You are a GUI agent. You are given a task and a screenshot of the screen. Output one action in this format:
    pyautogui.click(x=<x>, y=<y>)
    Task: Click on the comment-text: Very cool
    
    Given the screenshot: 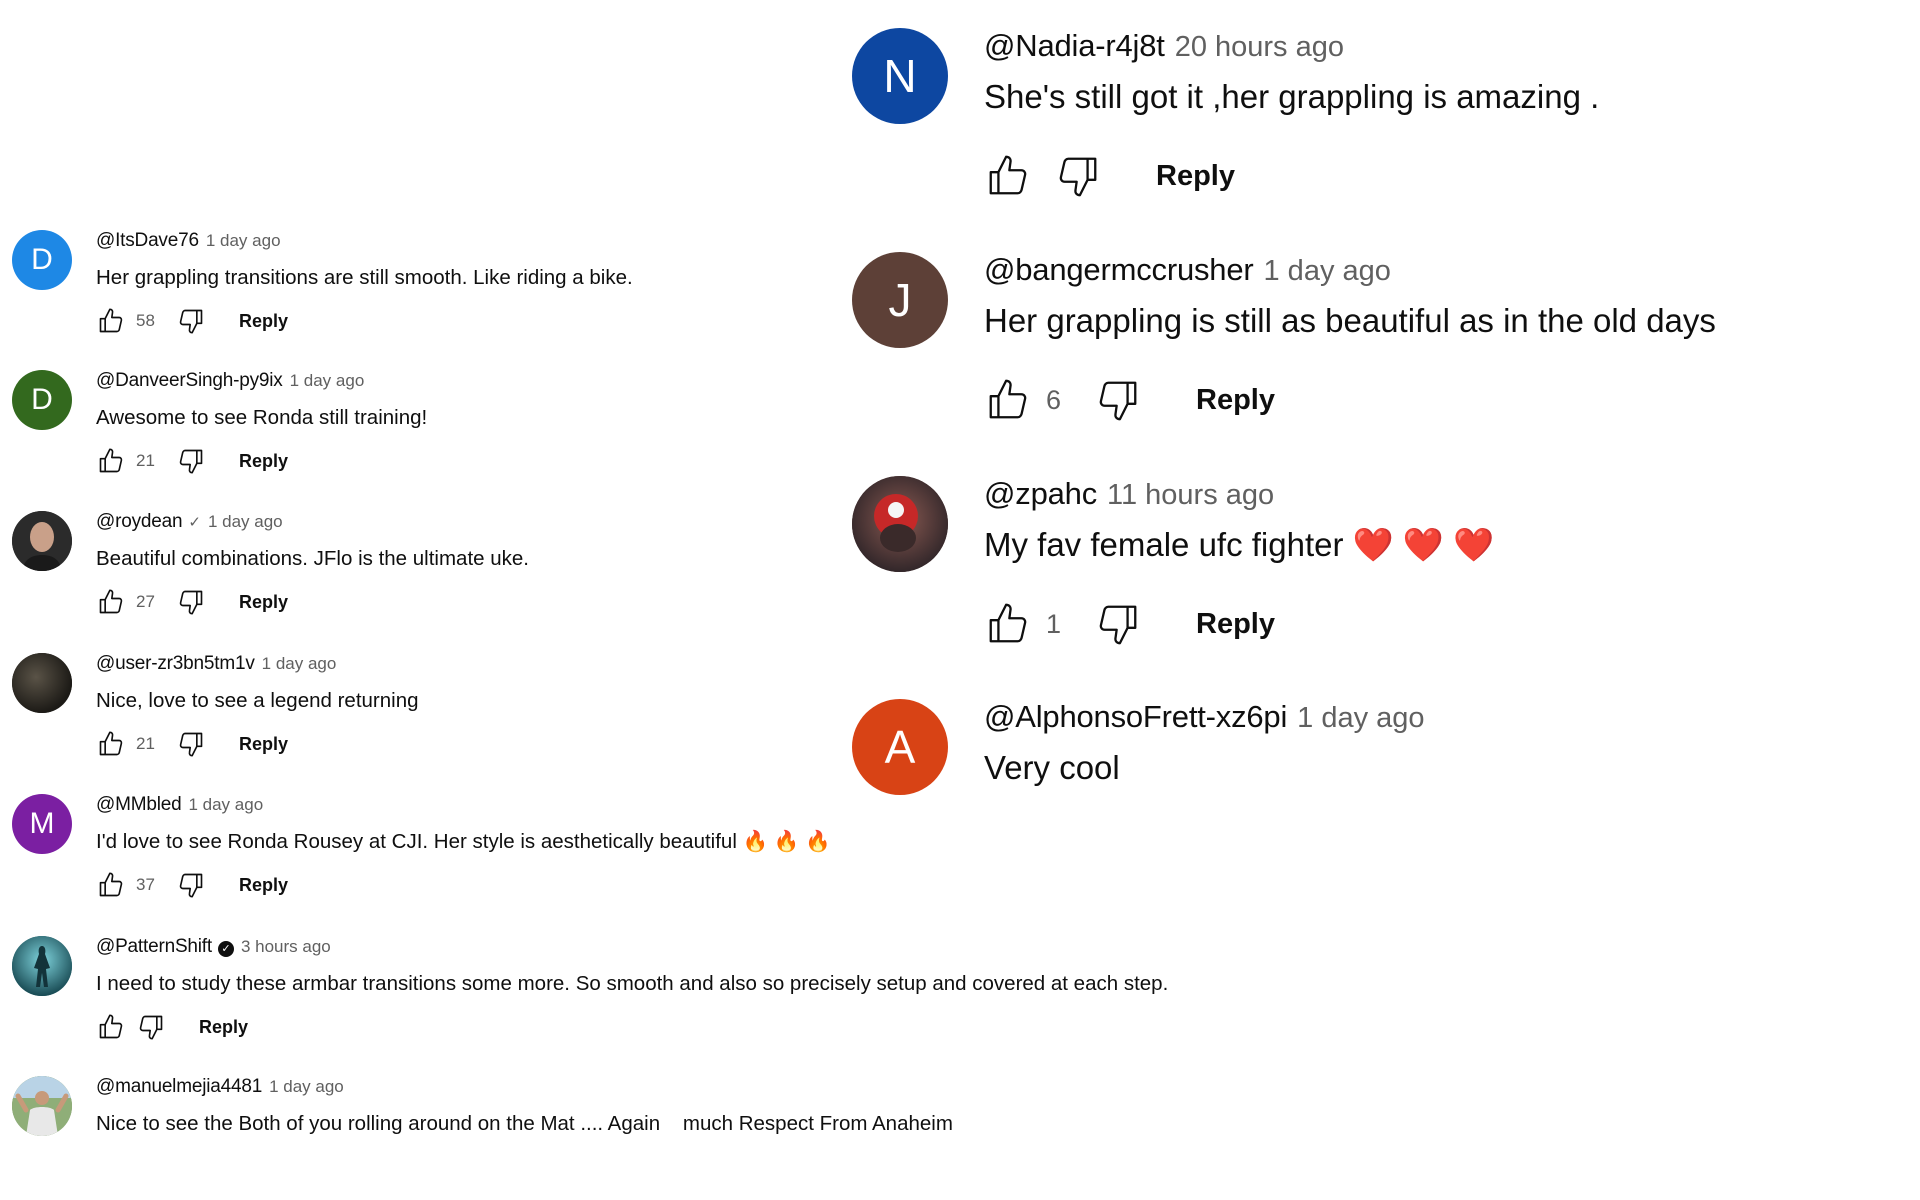 What is the action you would take?
    pyautogui.click(x=1052, y=767)
    